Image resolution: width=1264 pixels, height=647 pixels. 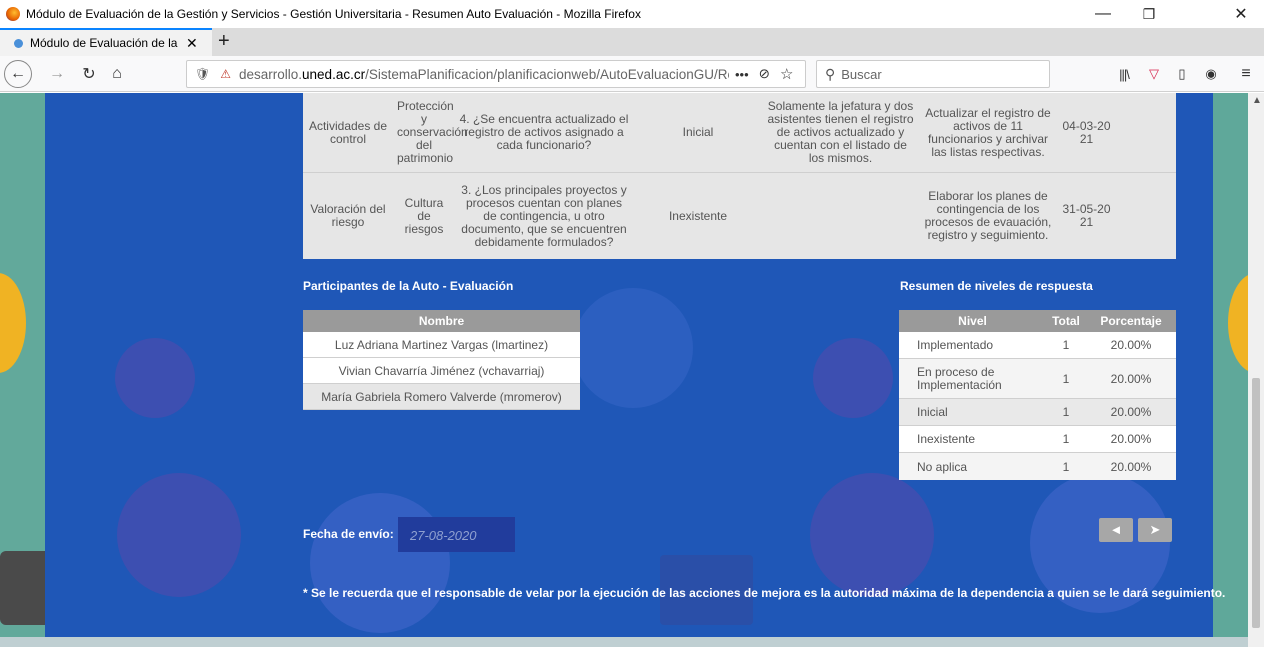 I want to click on bg-people-circle-right, so click(x=853, y=378).